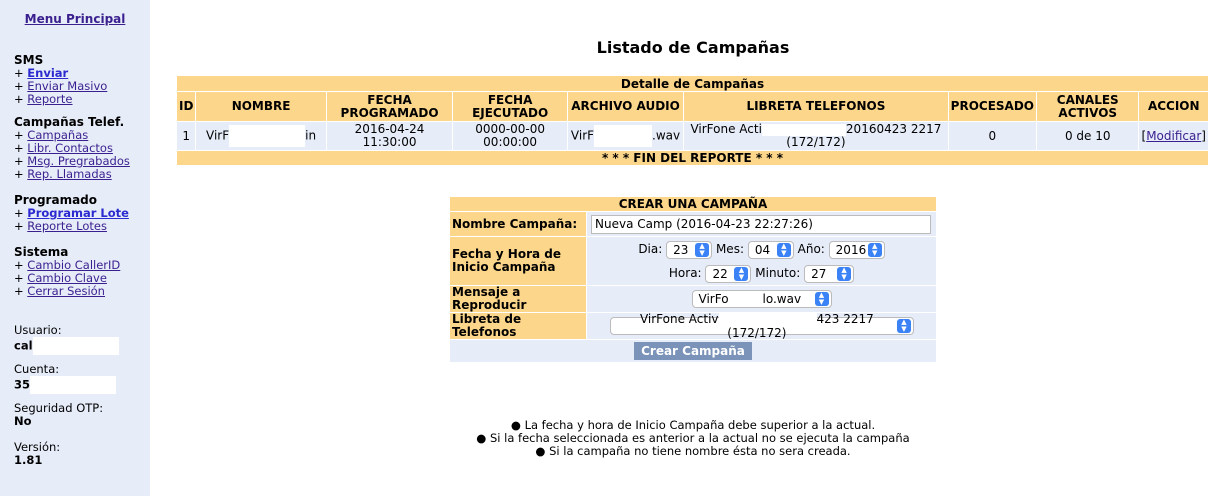 This screenshot has height=496, width=1222. I want to click on col-archivo-audio: ARCHIVO AUDIO, so click(625, 106).